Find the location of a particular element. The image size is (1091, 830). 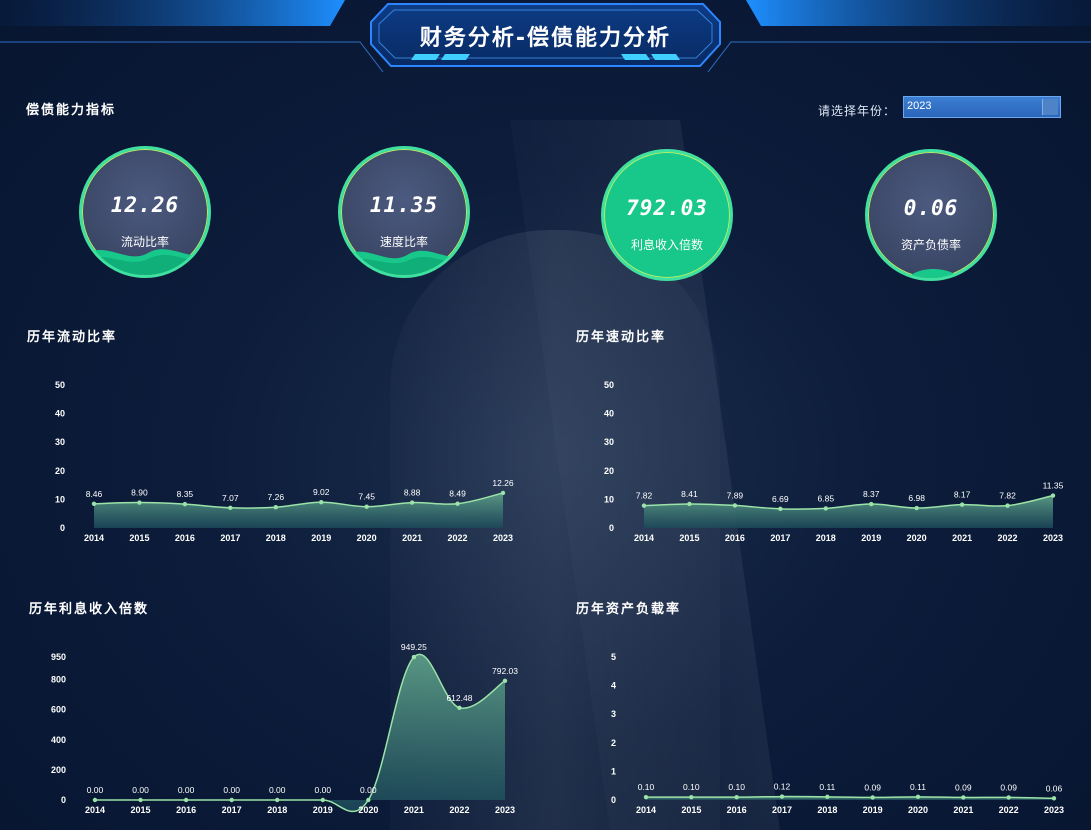

interest-coverage-ytick: 950 is located at coordinates (58, 657).